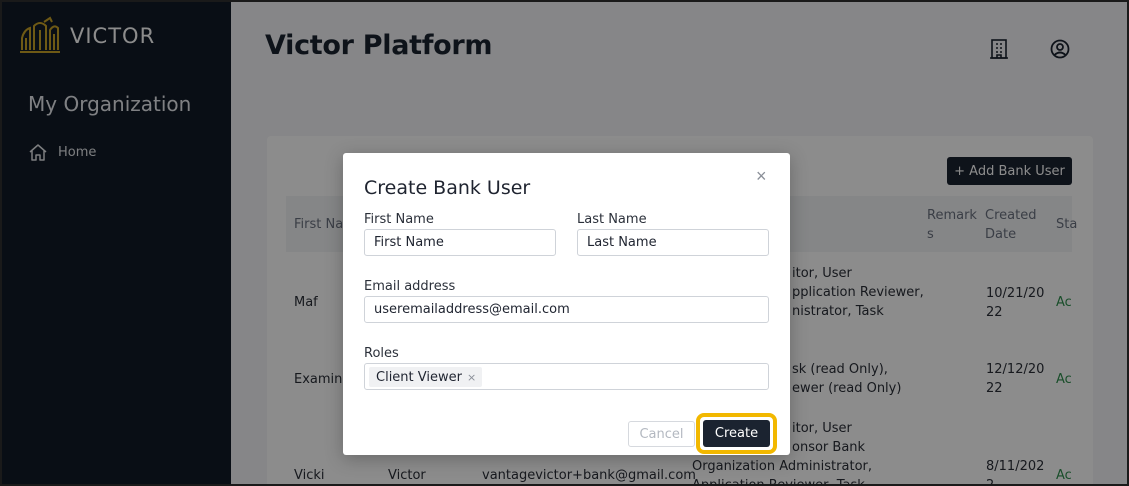  What do you see at coordinates (761, 176) in the screenshot?
I see `close-icon: ×` at bounding box center [761, 176].